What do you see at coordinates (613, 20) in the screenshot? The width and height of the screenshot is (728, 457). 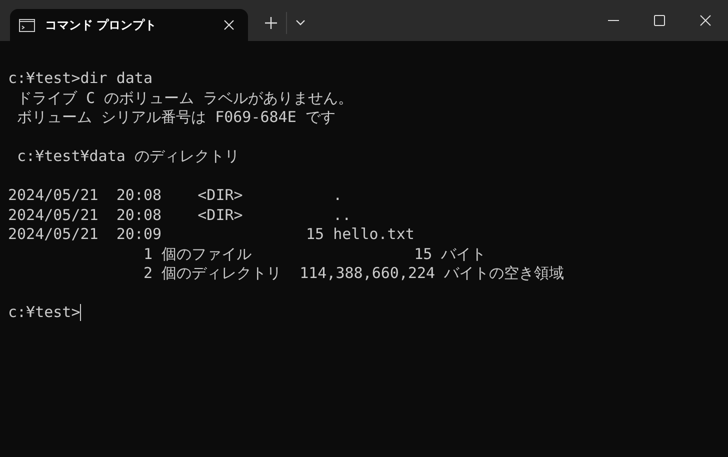 I see `minimize-icon` at bounding box center [613, 20].